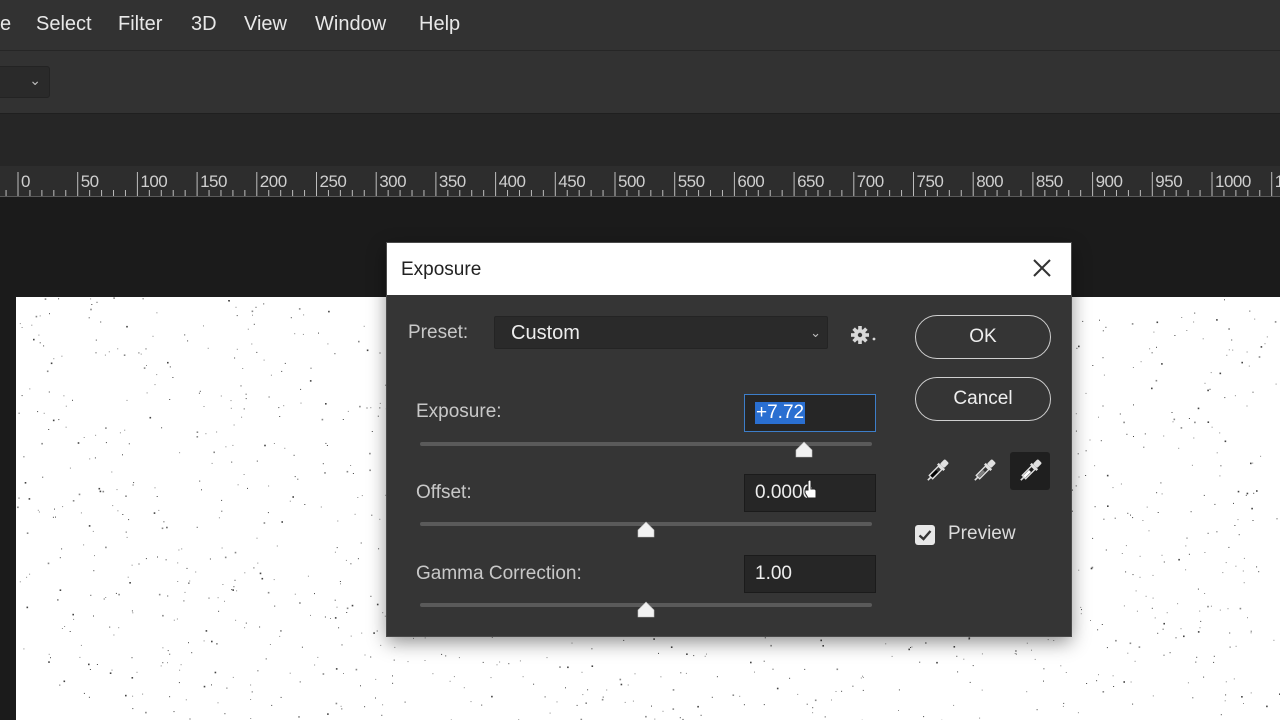 This screenshot has height=720, width=1280. What do you see at coordinates (512, 181) in the screenshot?
I see `ruler-label: 400` at bounding box center [512, 181].